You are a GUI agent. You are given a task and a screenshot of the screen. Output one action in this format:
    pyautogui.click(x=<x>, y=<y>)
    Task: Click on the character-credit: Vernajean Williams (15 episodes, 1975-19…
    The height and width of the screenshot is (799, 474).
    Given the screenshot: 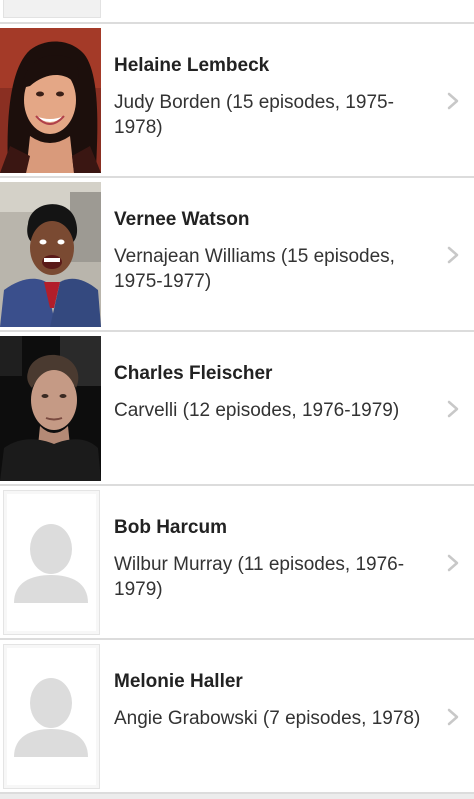 What is the action you would take?
    pyautogui.click(x=254, y=269)
    